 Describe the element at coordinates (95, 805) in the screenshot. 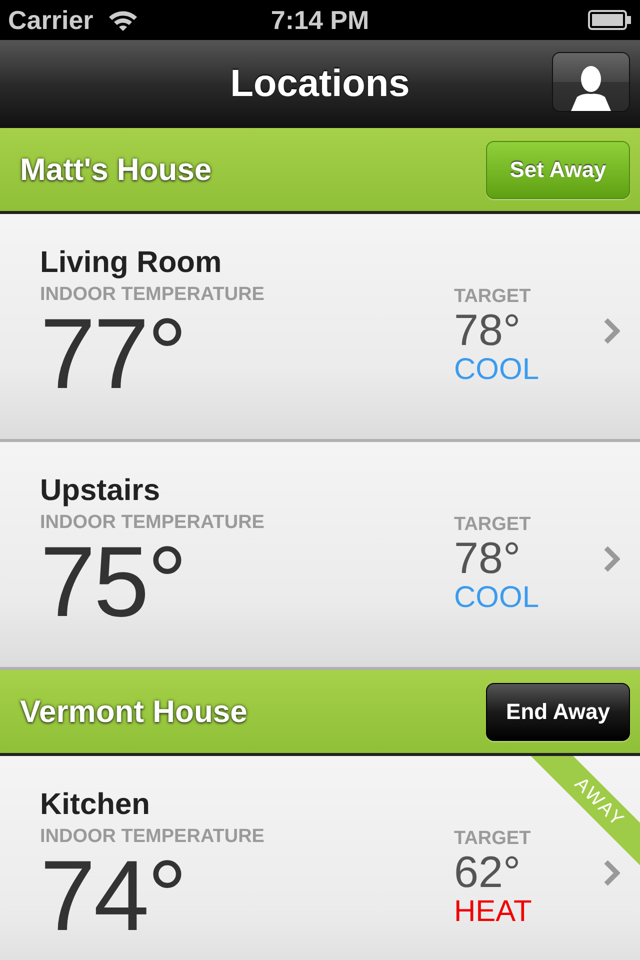

I see `room-name: Kitchen` at that location.